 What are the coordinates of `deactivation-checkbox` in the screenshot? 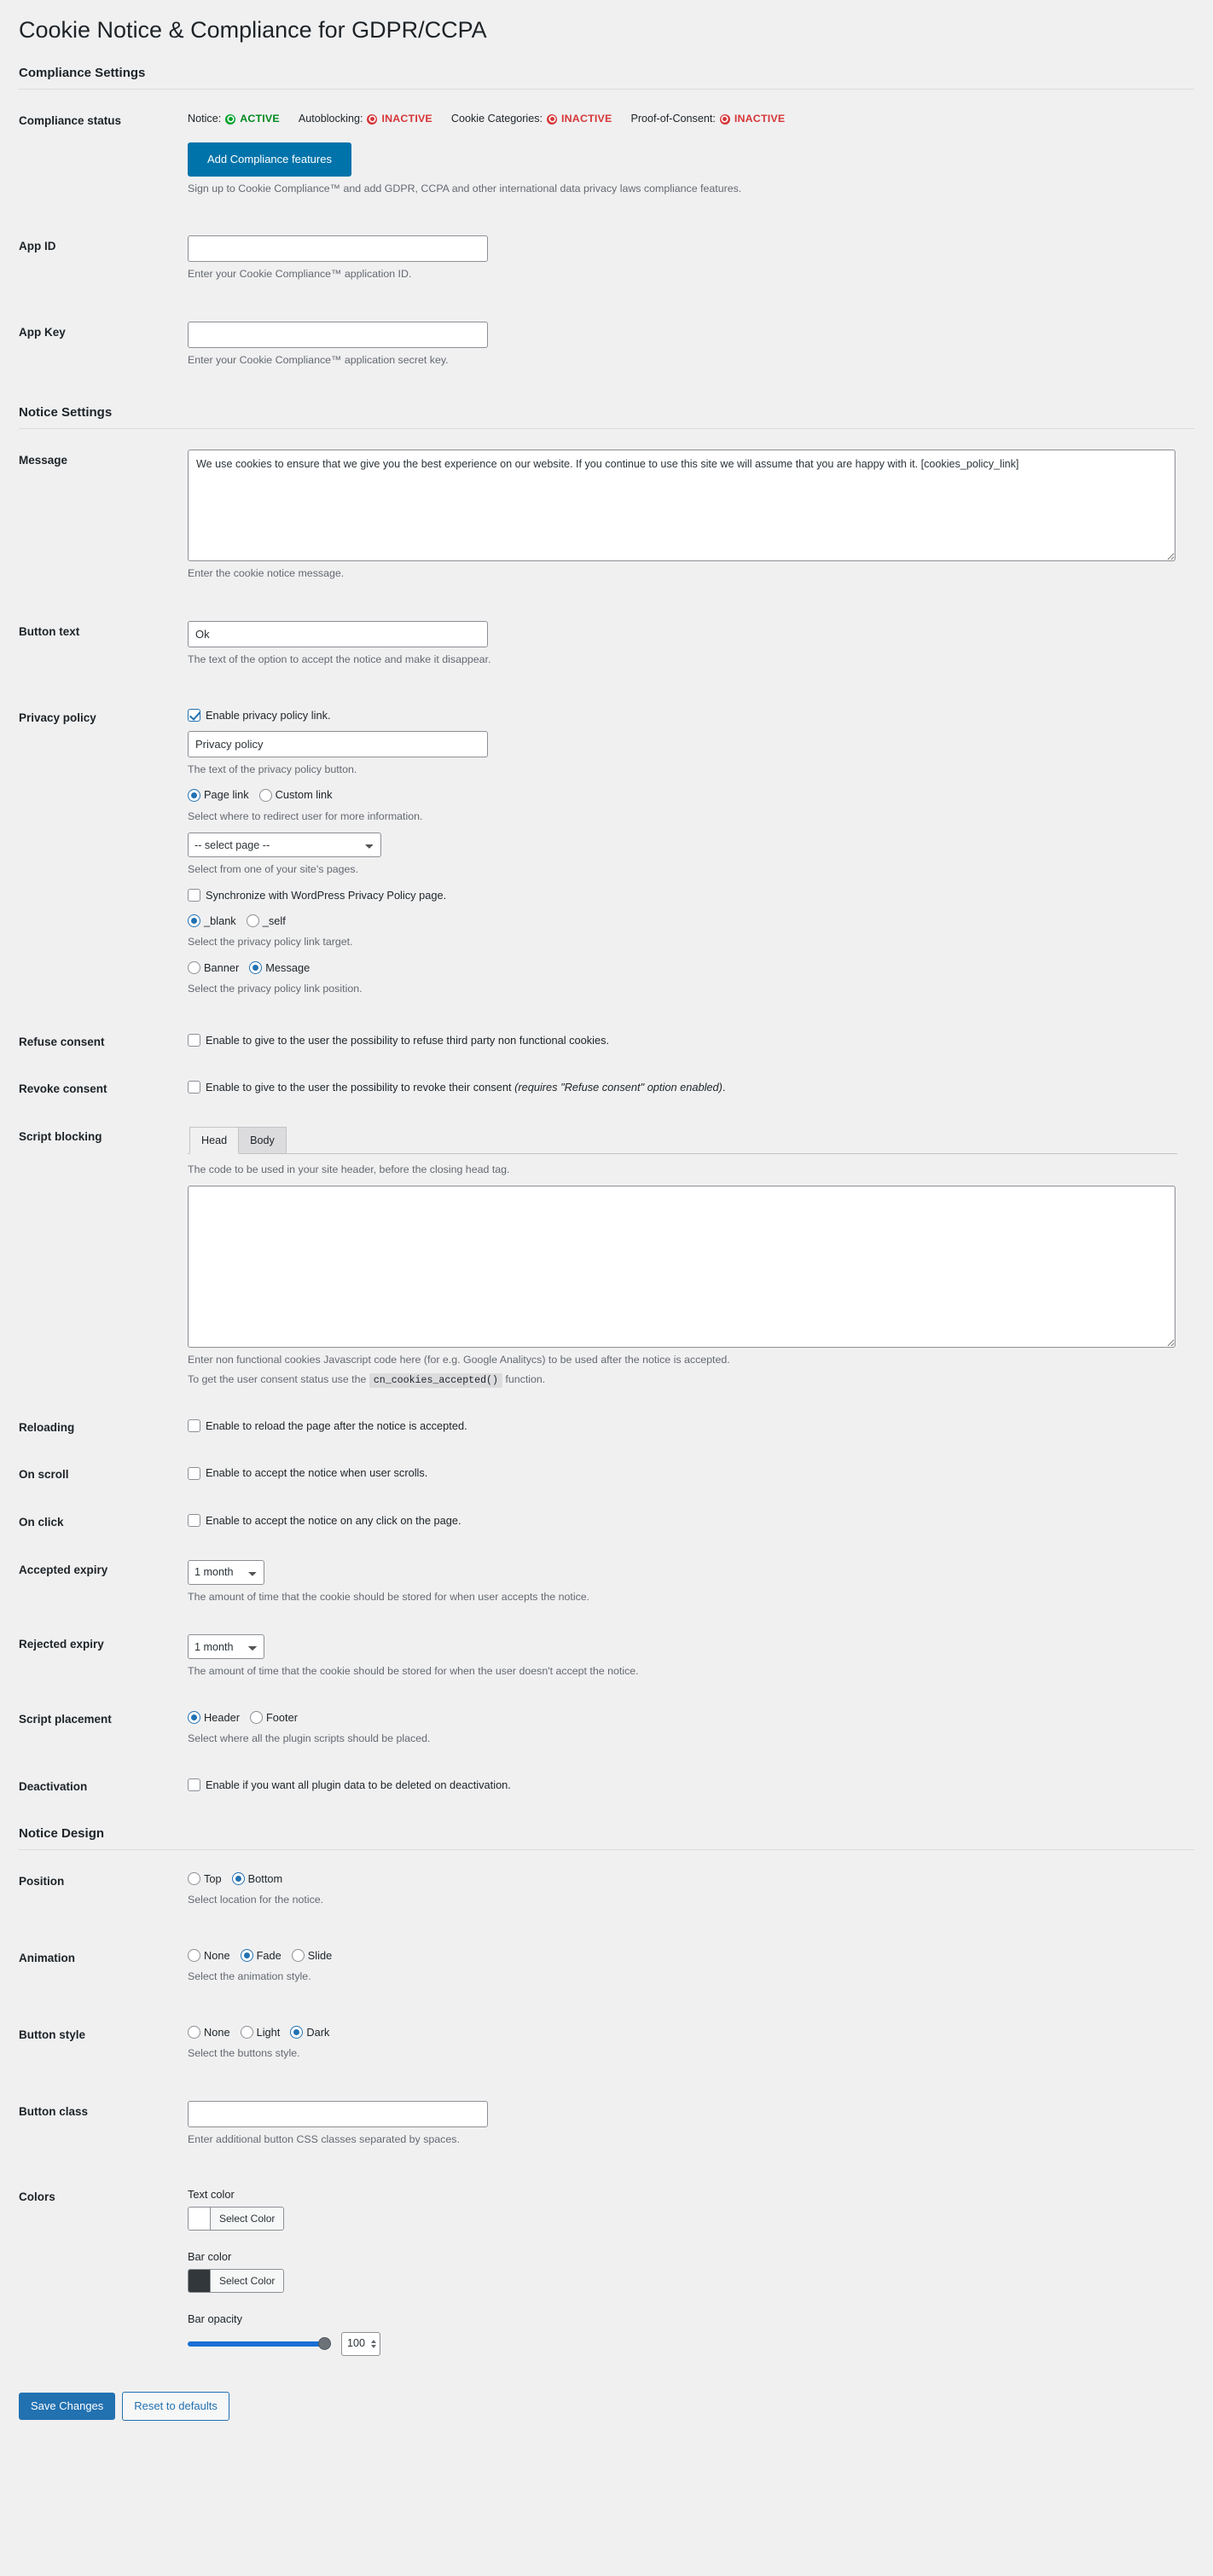 It's located at (194, 1784).